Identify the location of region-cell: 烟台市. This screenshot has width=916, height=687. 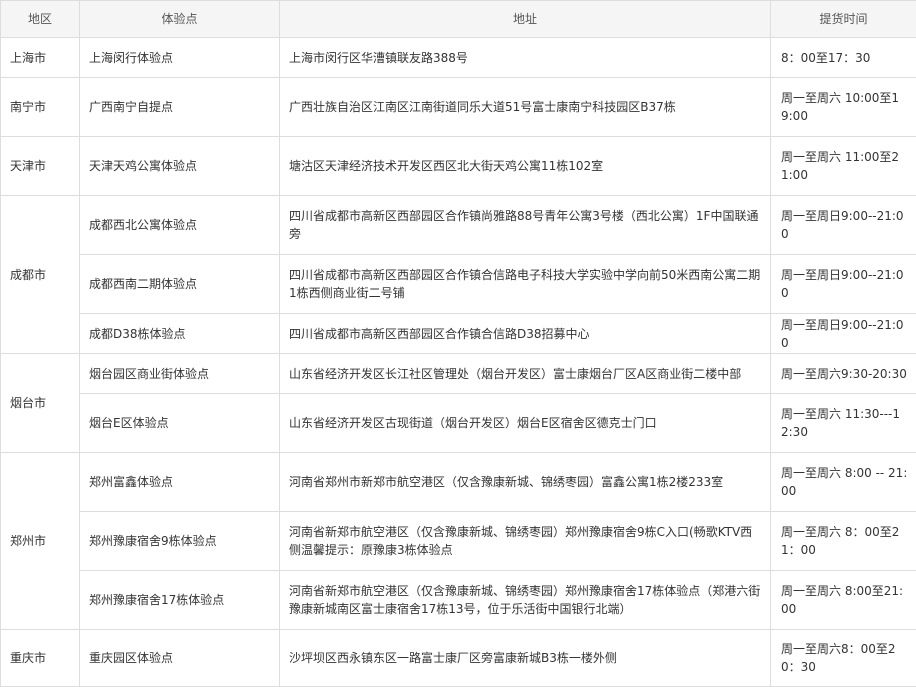
(40, 403).